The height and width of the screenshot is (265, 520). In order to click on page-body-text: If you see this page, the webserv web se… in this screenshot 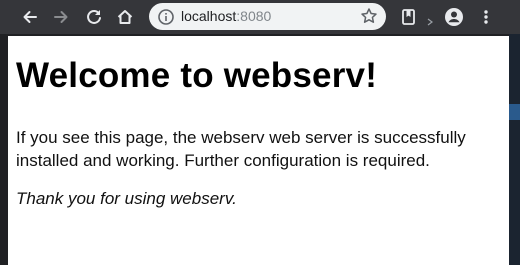, I will do `click(241, 149)`.